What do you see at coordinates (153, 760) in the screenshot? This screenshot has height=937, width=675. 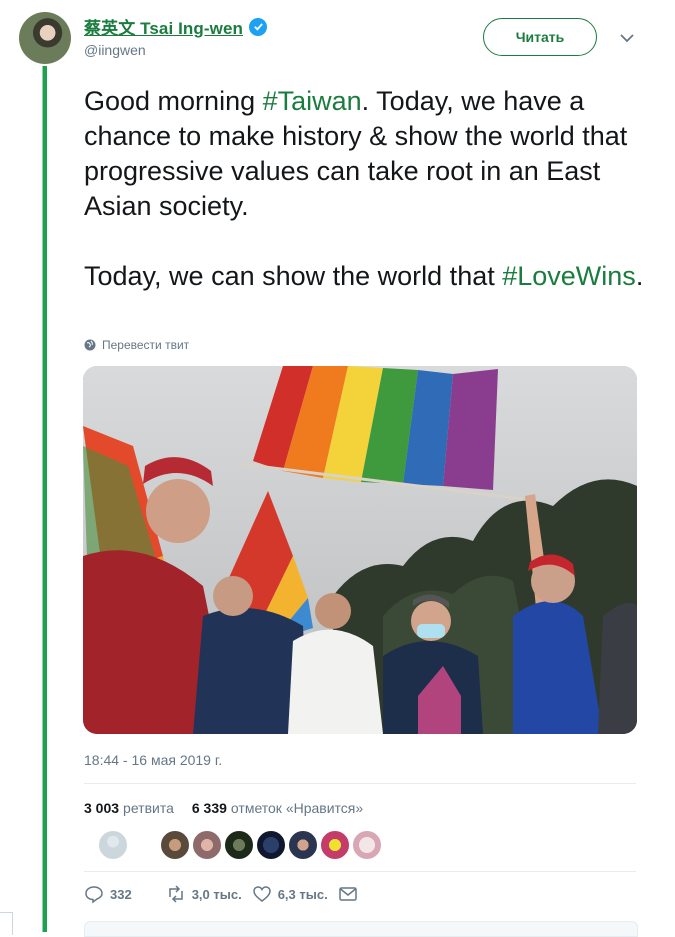 I see `tweet-timestamp: 18:44 - 16 мая 2019 г.` at bounding box center [153, 760].